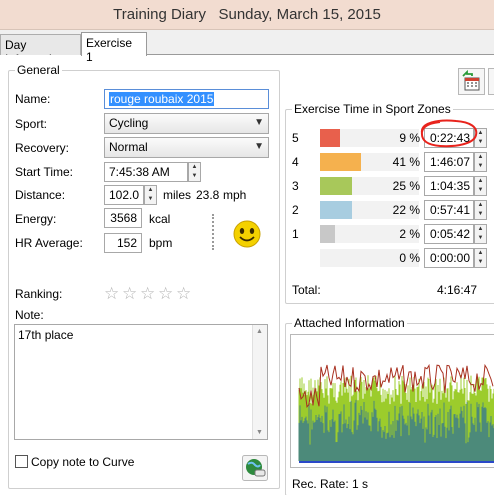  Describe the element at coordinates (449, 133) in the screenshot. I see `annotation-circle` at that location.